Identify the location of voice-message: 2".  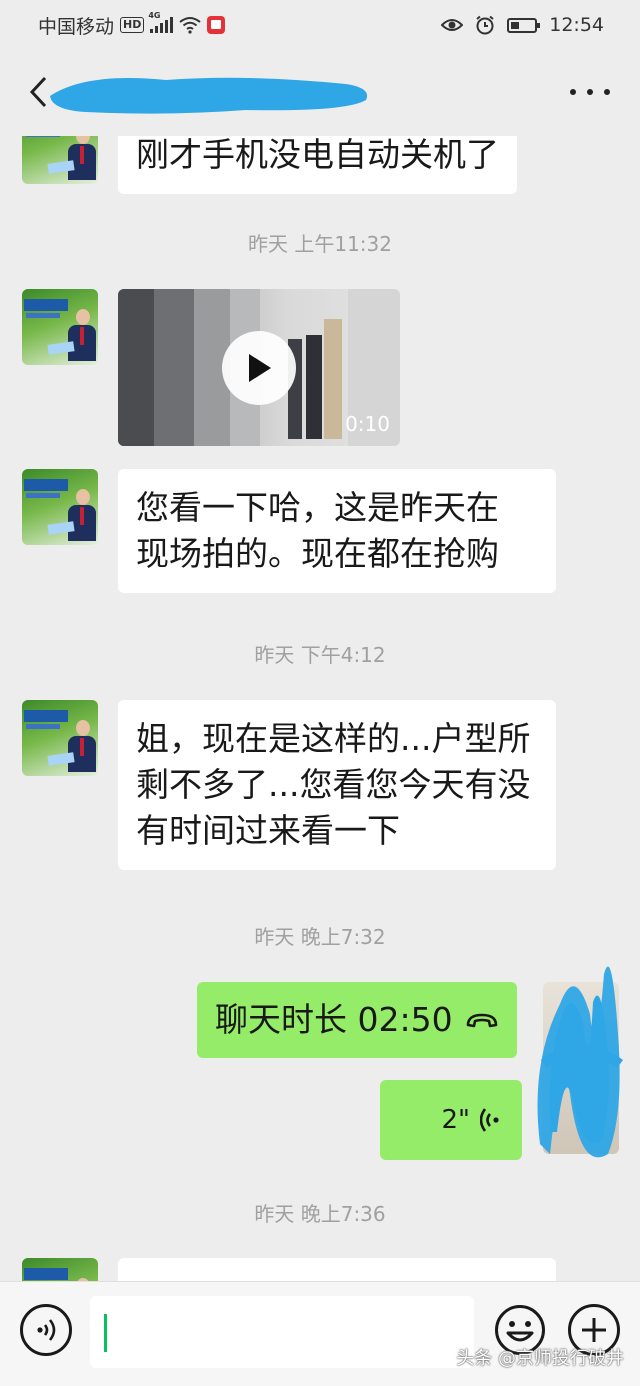
(451, 1120).